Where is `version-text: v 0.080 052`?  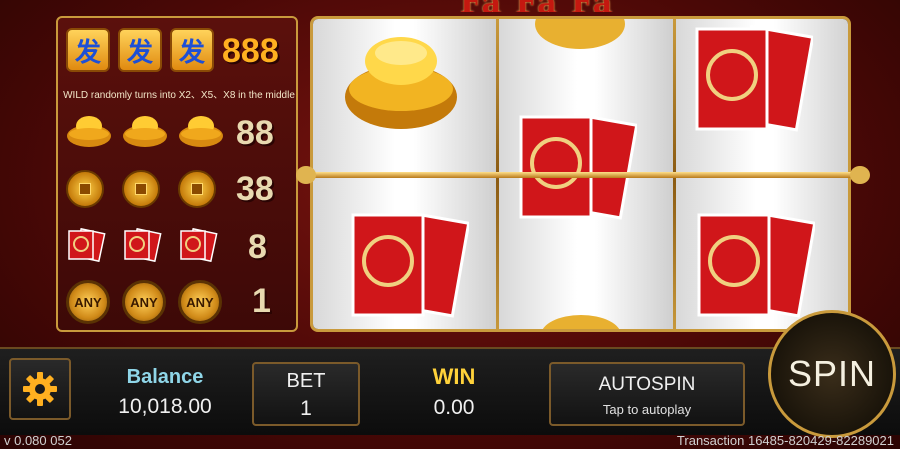
version-text: v 0.080 052 is located at coordinates (38, 440).